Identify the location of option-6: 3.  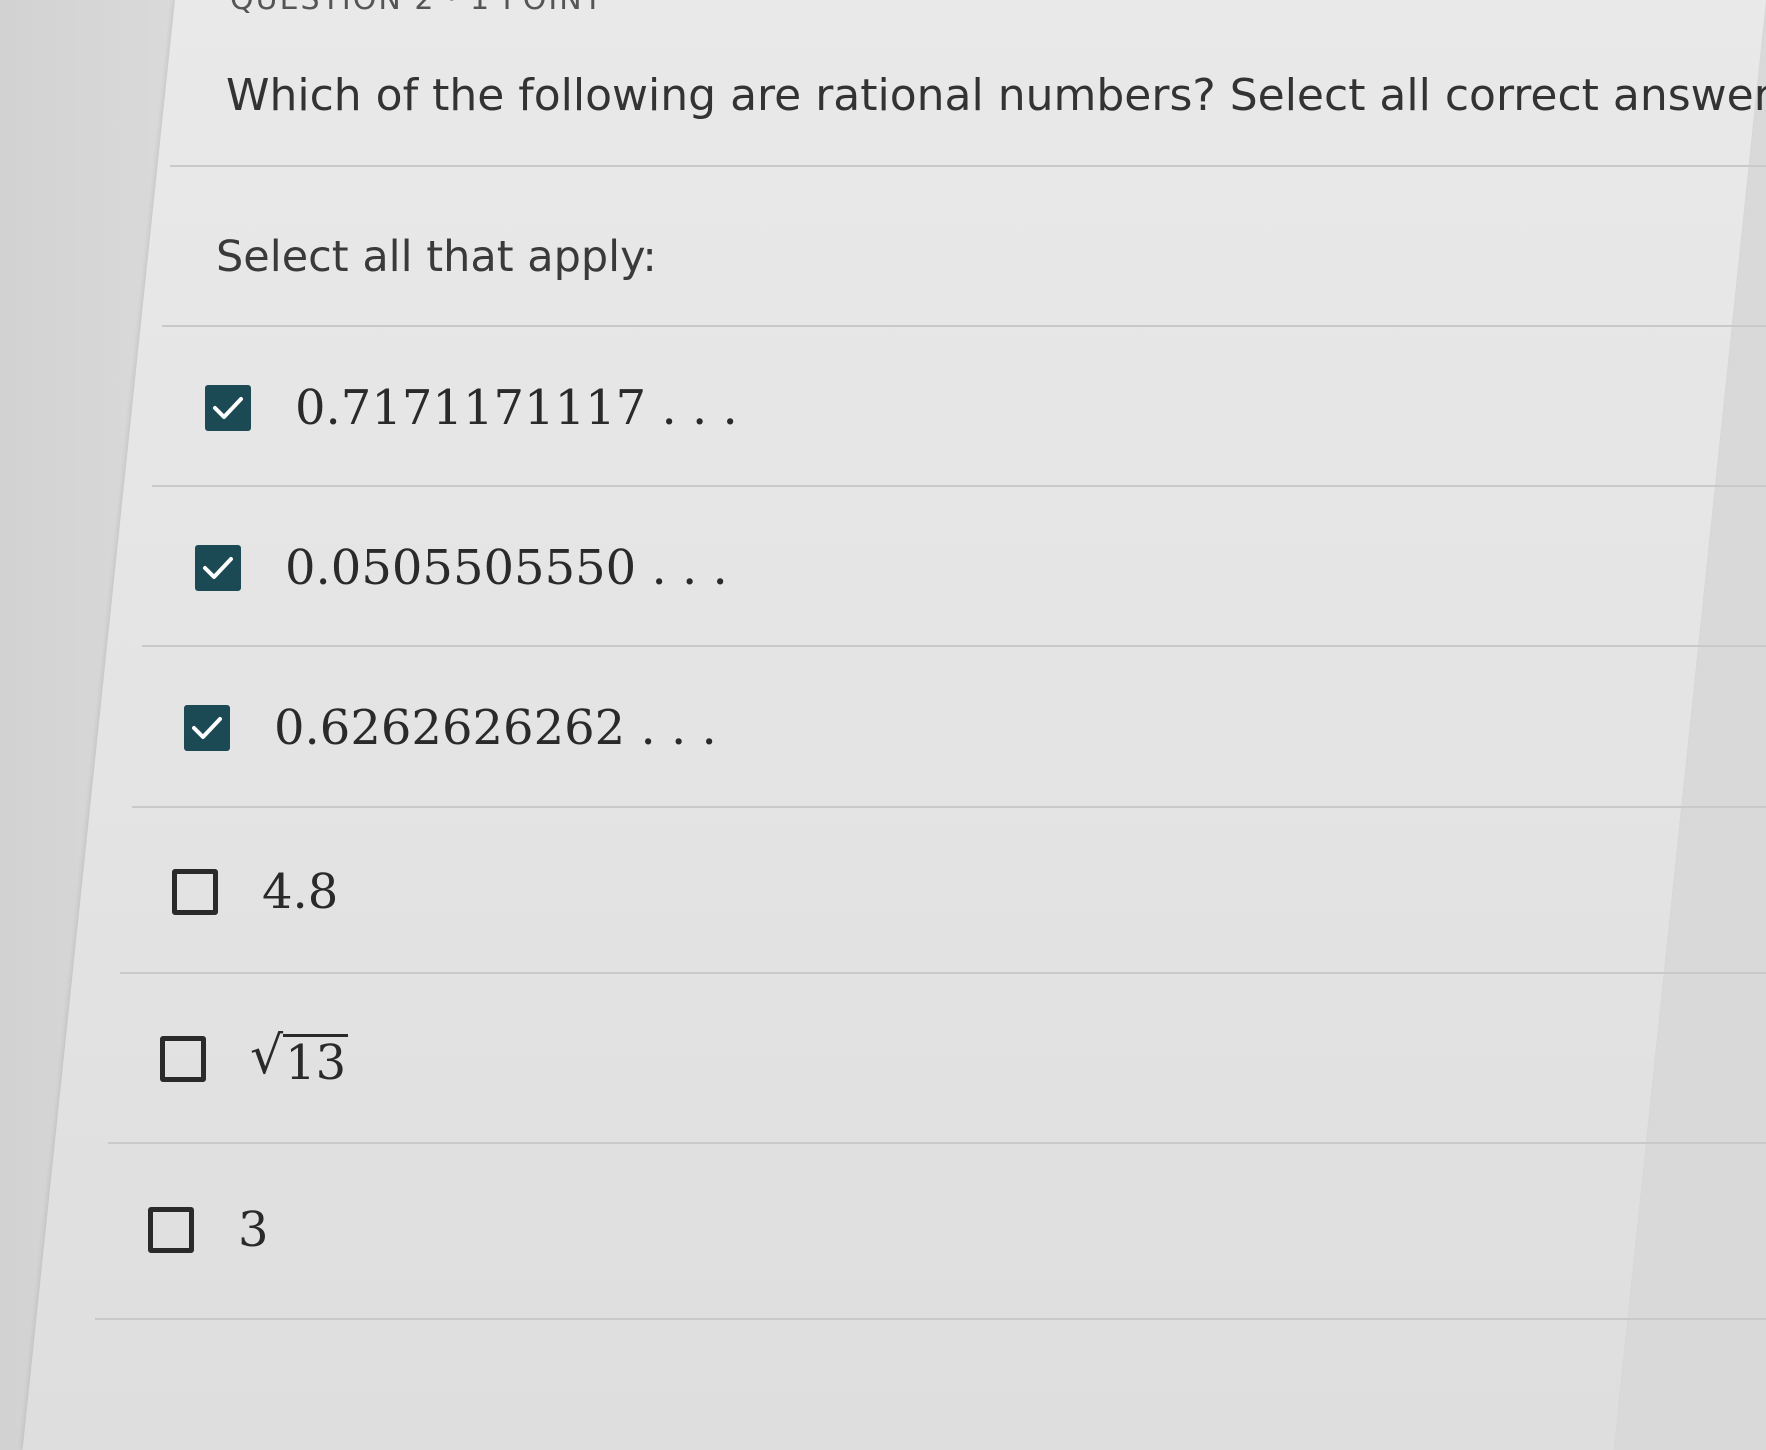
(208, 1230).